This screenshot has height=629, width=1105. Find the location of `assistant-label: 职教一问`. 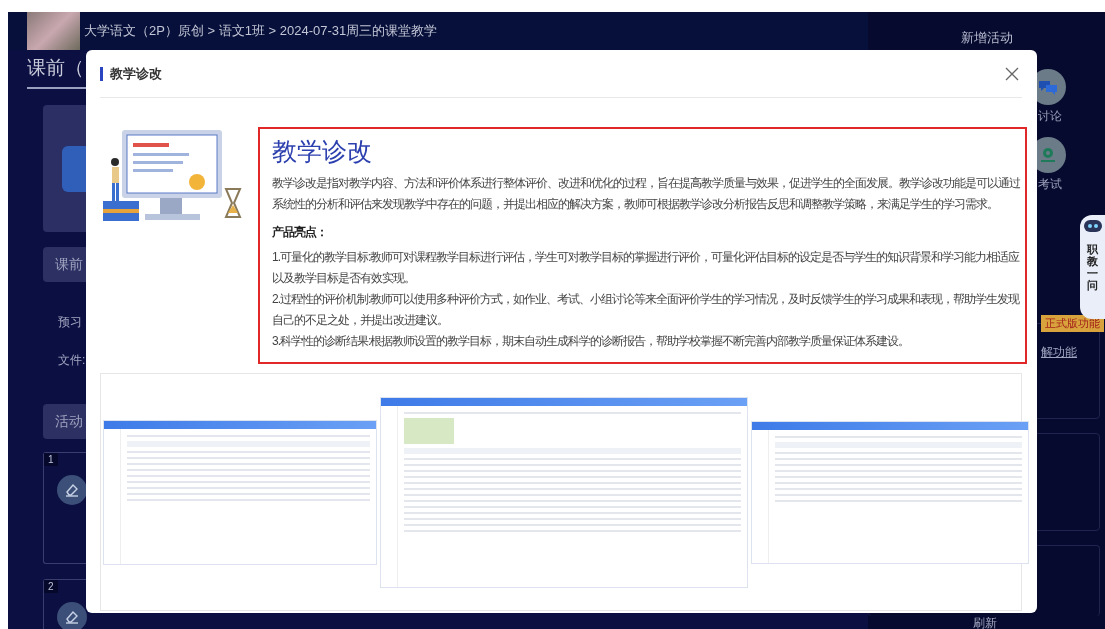

assistant-label: 职教一问 is located at coordinates (1092, 267).